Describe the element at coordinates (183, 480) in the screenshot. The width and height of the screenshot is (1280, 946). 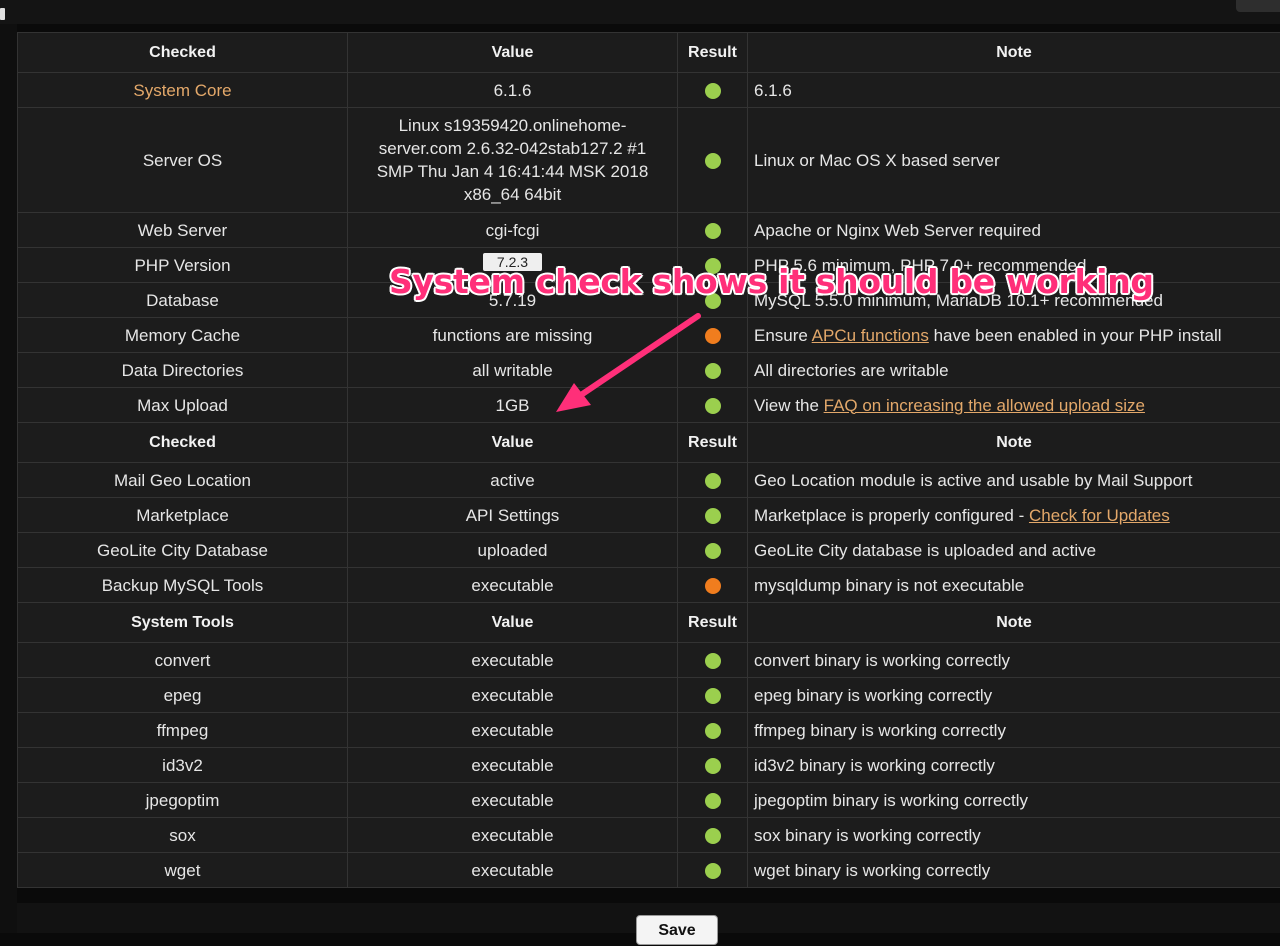
I see `row-checked: Mail Geo Location` at that location.